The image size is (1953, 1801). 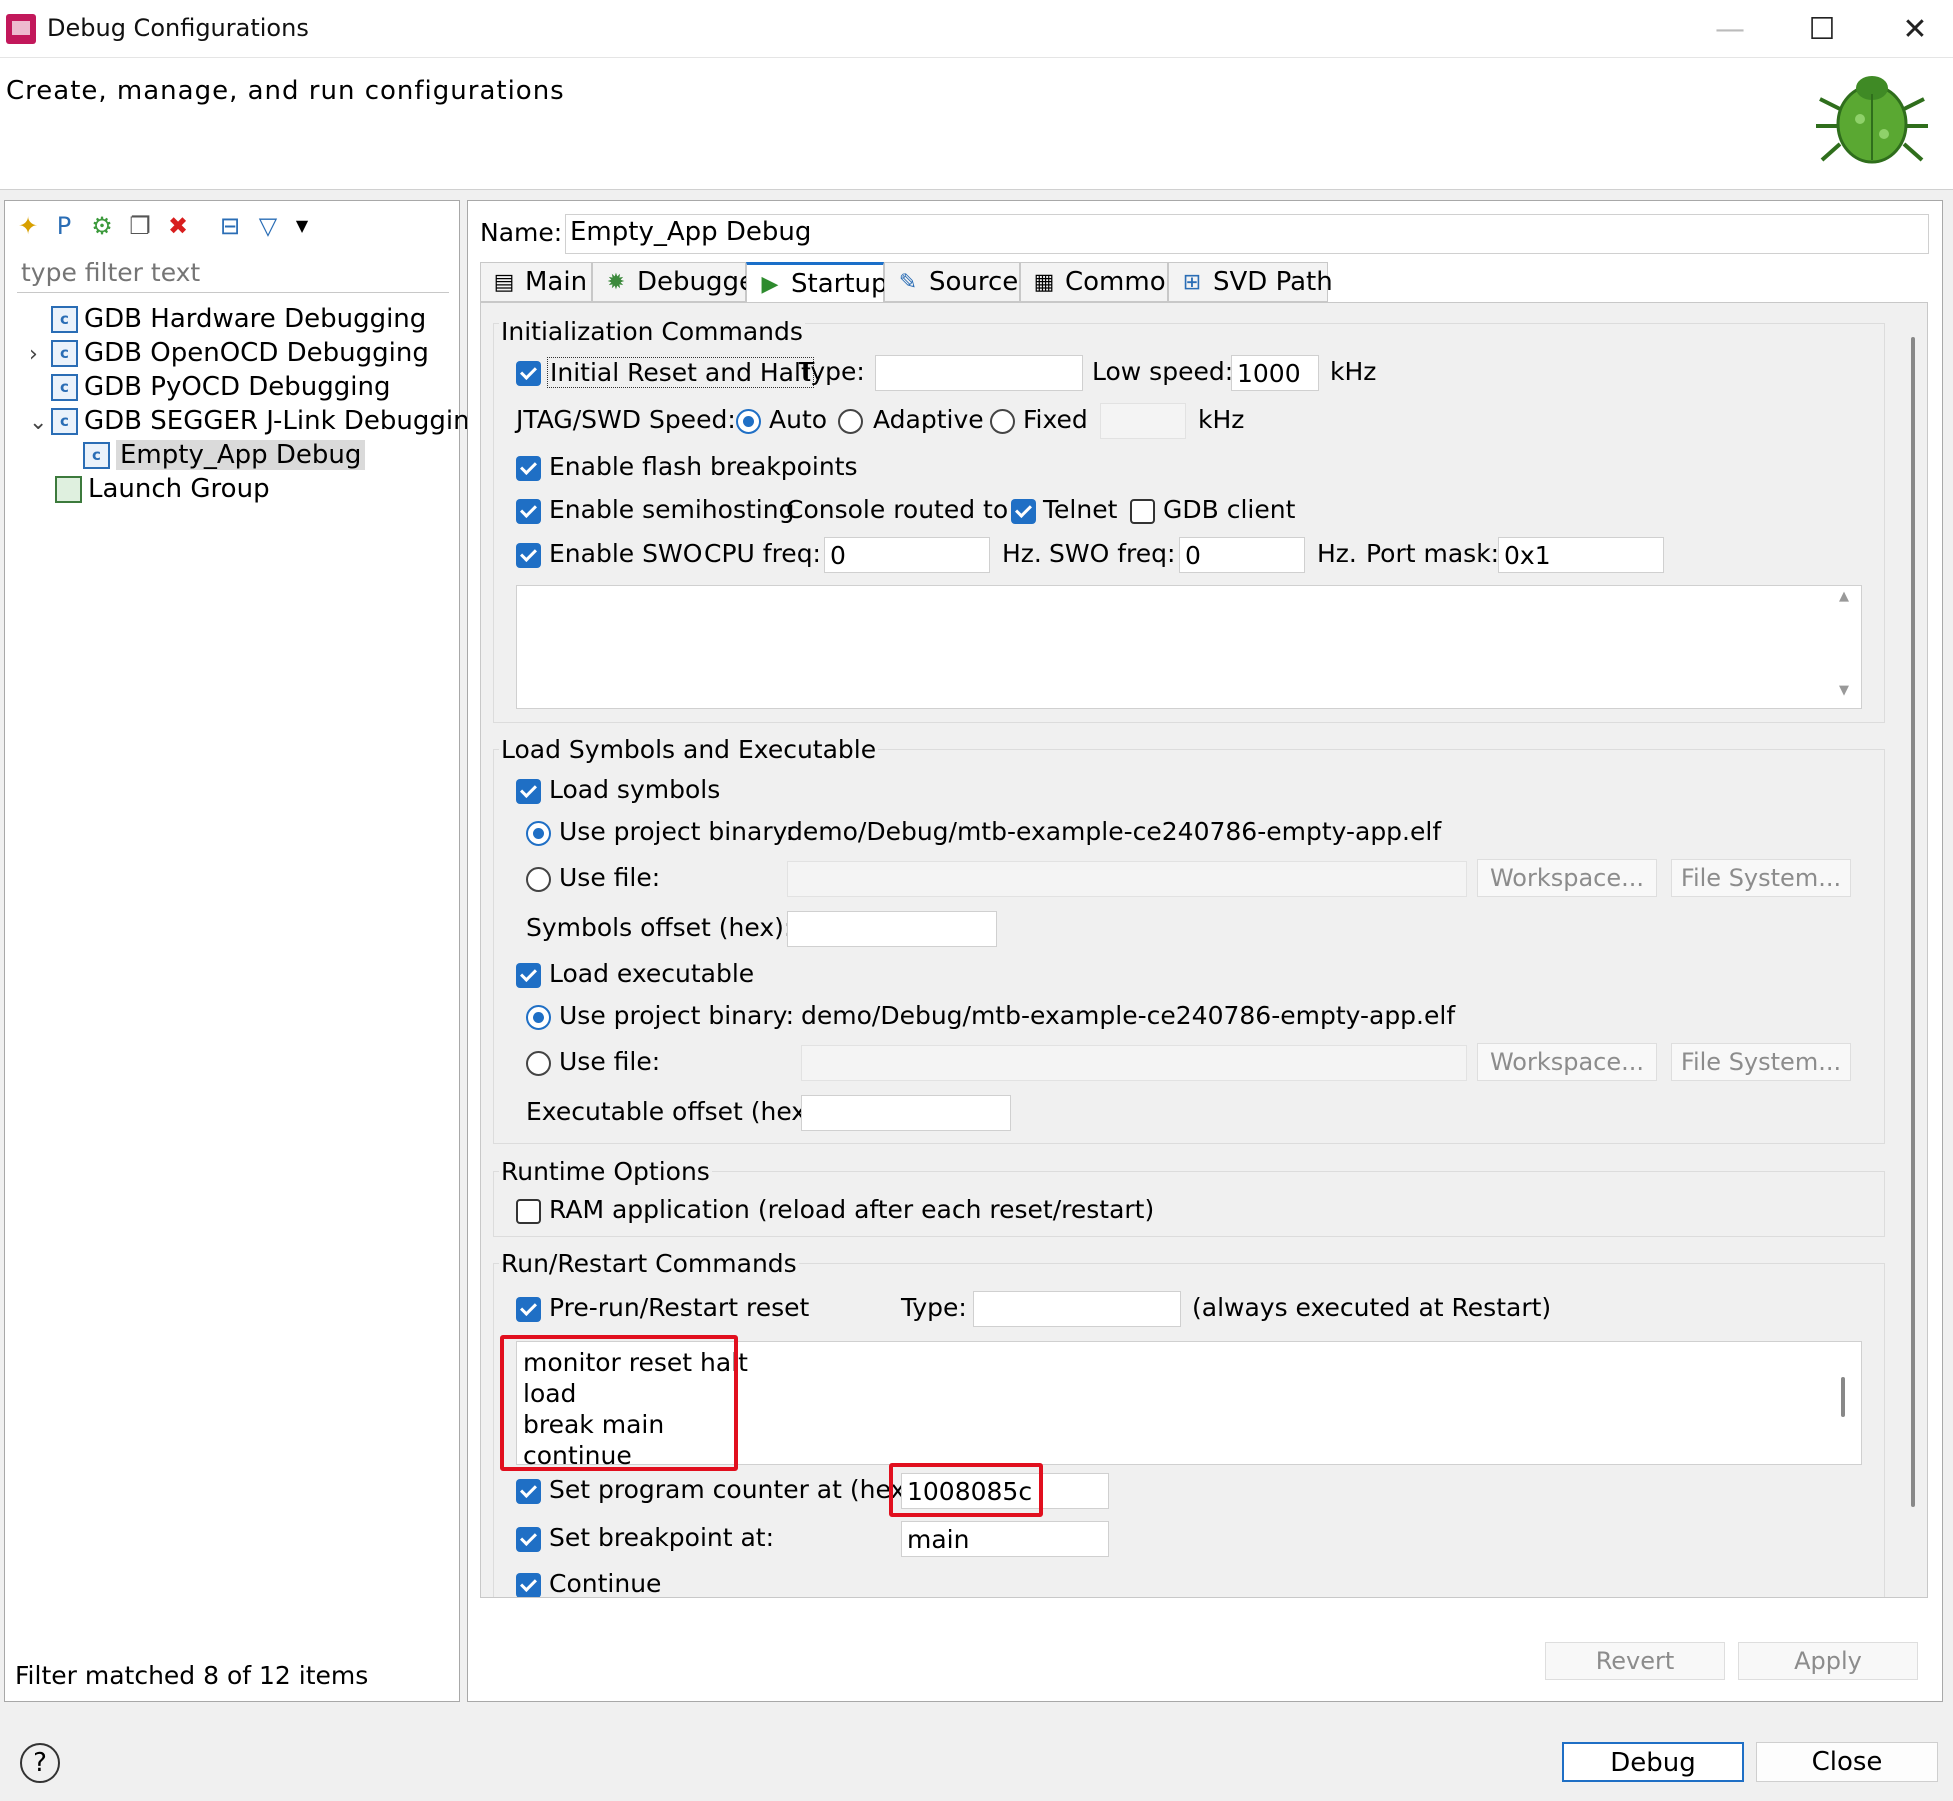 I want to click on new-configuration-icon: ✦, so click(x=28, y=226).